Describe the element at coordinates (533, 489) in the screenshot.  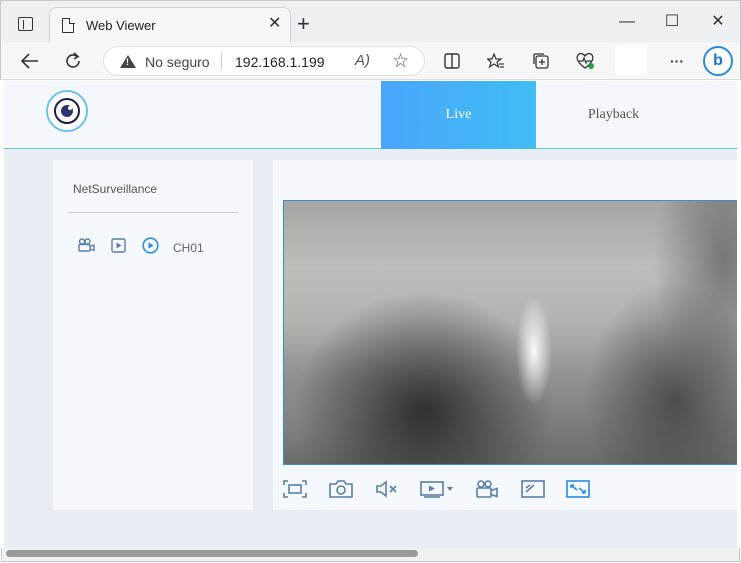
I see `ratio-icon` at that location.